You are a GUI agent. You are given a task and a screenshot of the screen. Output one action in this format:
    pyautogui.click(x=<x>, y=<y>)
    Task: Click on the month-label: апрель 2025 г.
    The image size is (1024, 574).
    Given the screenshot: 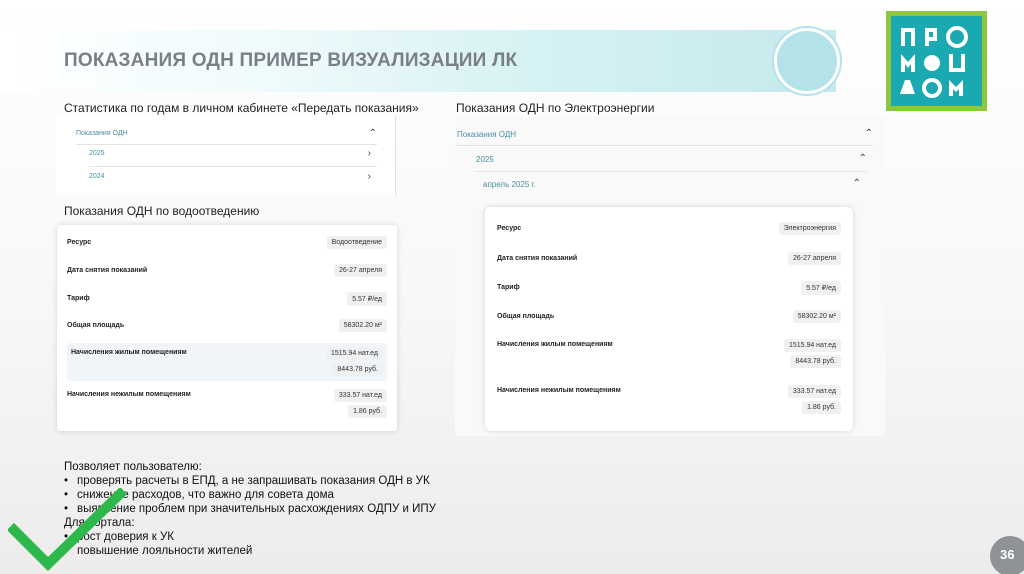 What is the action you would take?
    pyautogui.click(x=509, y=184)
    